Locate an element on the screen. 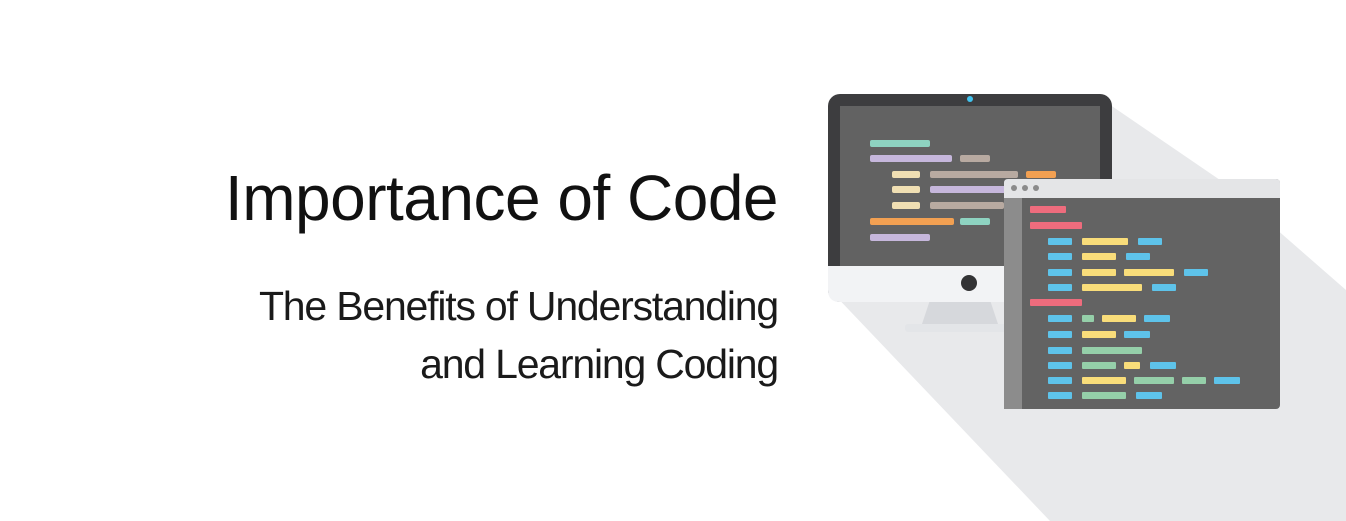 The height and width of the screenshot is (521, 1346). monitor-power-dot is located at coordinates (969, 283).